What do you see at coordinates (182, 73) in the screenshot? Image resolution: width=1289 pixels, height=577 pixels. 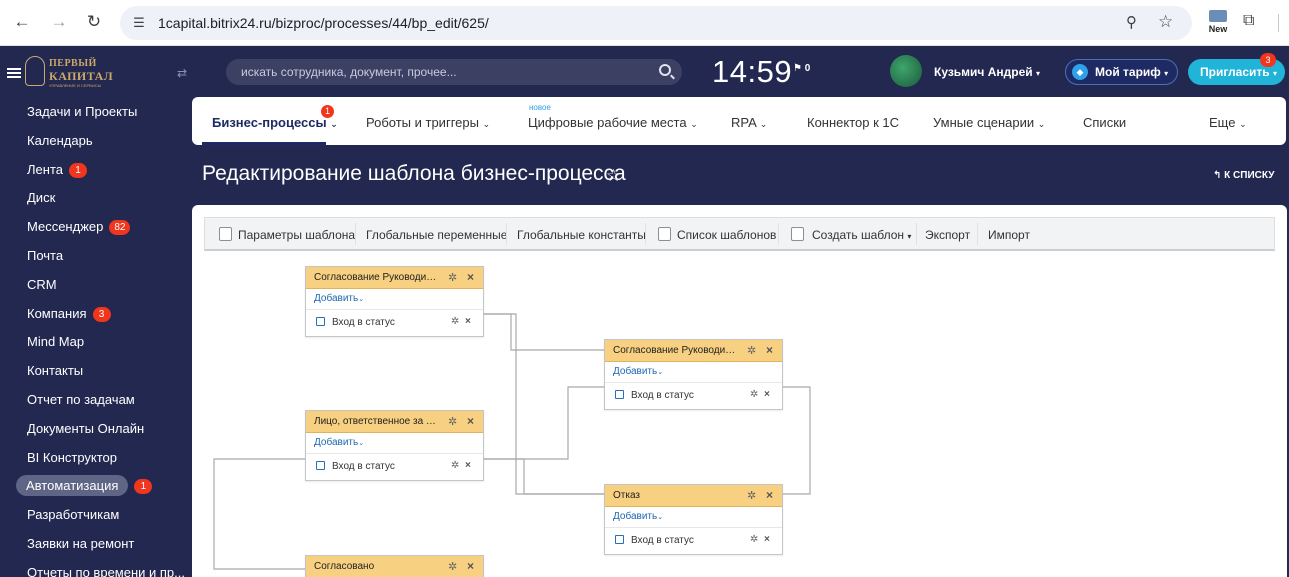 I see `sidebar-settings-icon: ⇄` at bounding box center [182, 73].